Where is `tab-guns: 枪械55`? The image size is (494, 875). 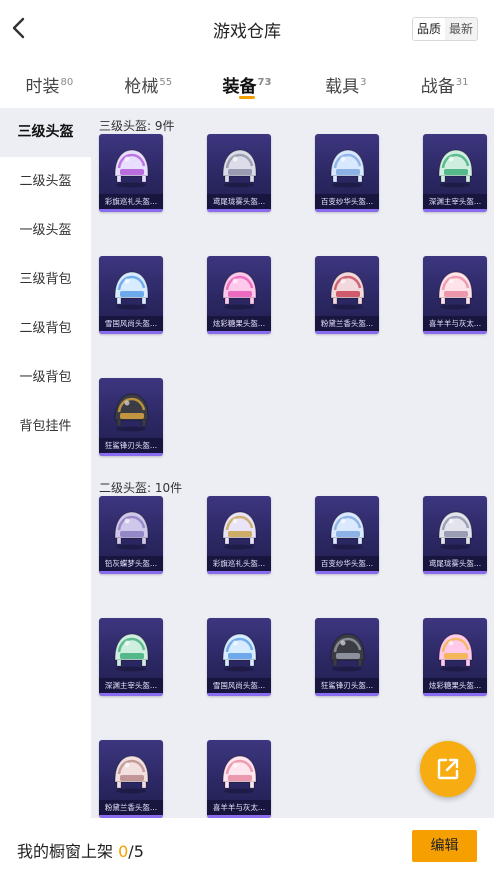
tab-guns: 枪械55 is located at coordinates (148, 84).